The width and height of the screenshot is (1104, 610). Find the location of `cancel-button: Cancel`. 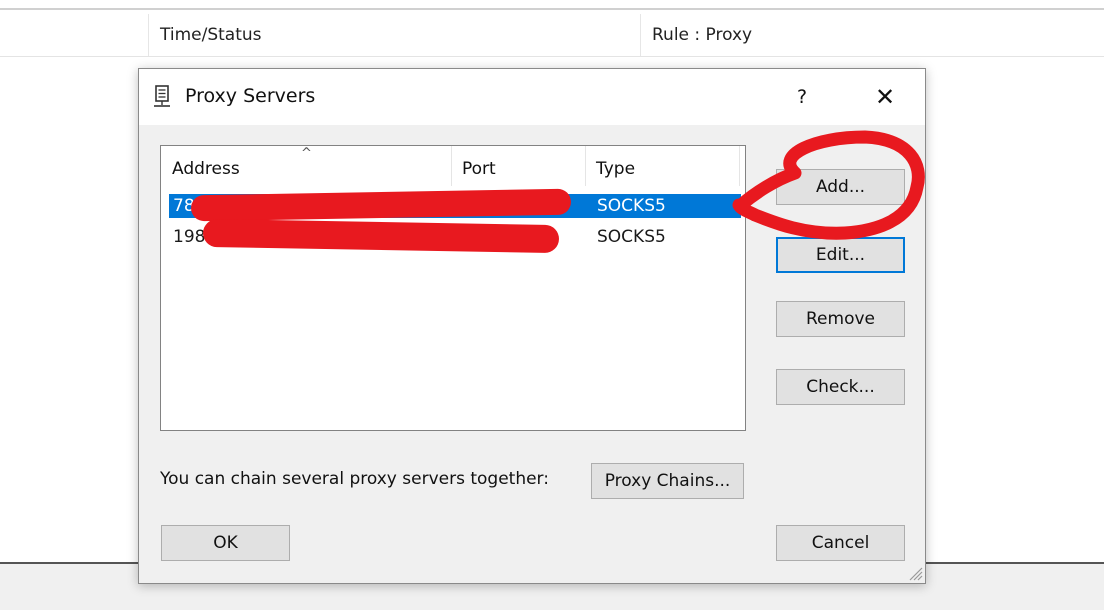

cancel-button: Cancel is located at coordinates (840, 543).